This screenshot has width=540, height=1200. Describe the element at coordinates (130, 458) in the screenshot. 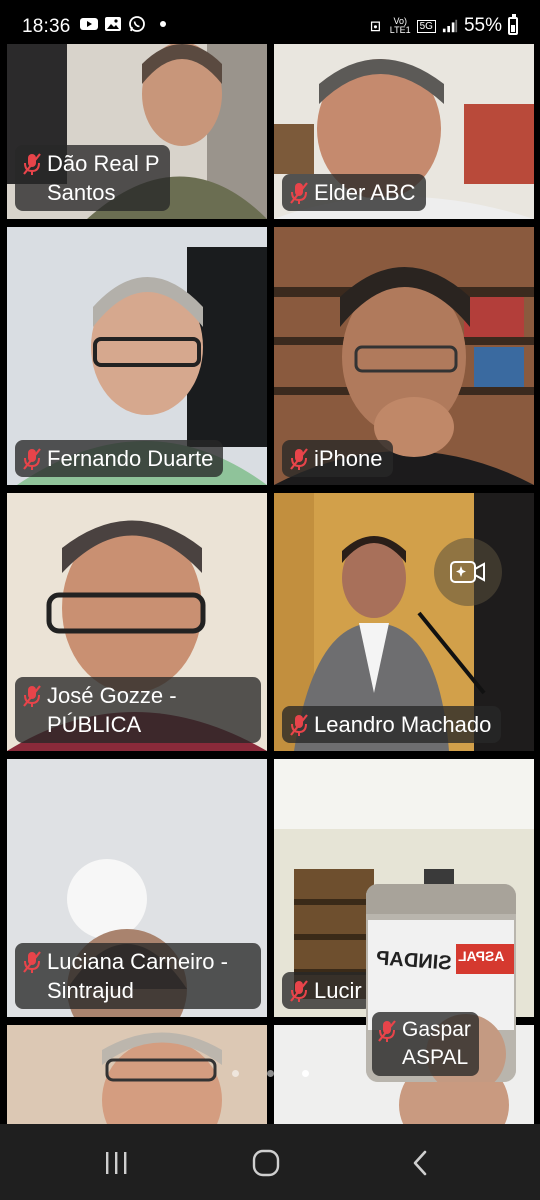

I see `participant-name: Fernando Duarte` at that location.